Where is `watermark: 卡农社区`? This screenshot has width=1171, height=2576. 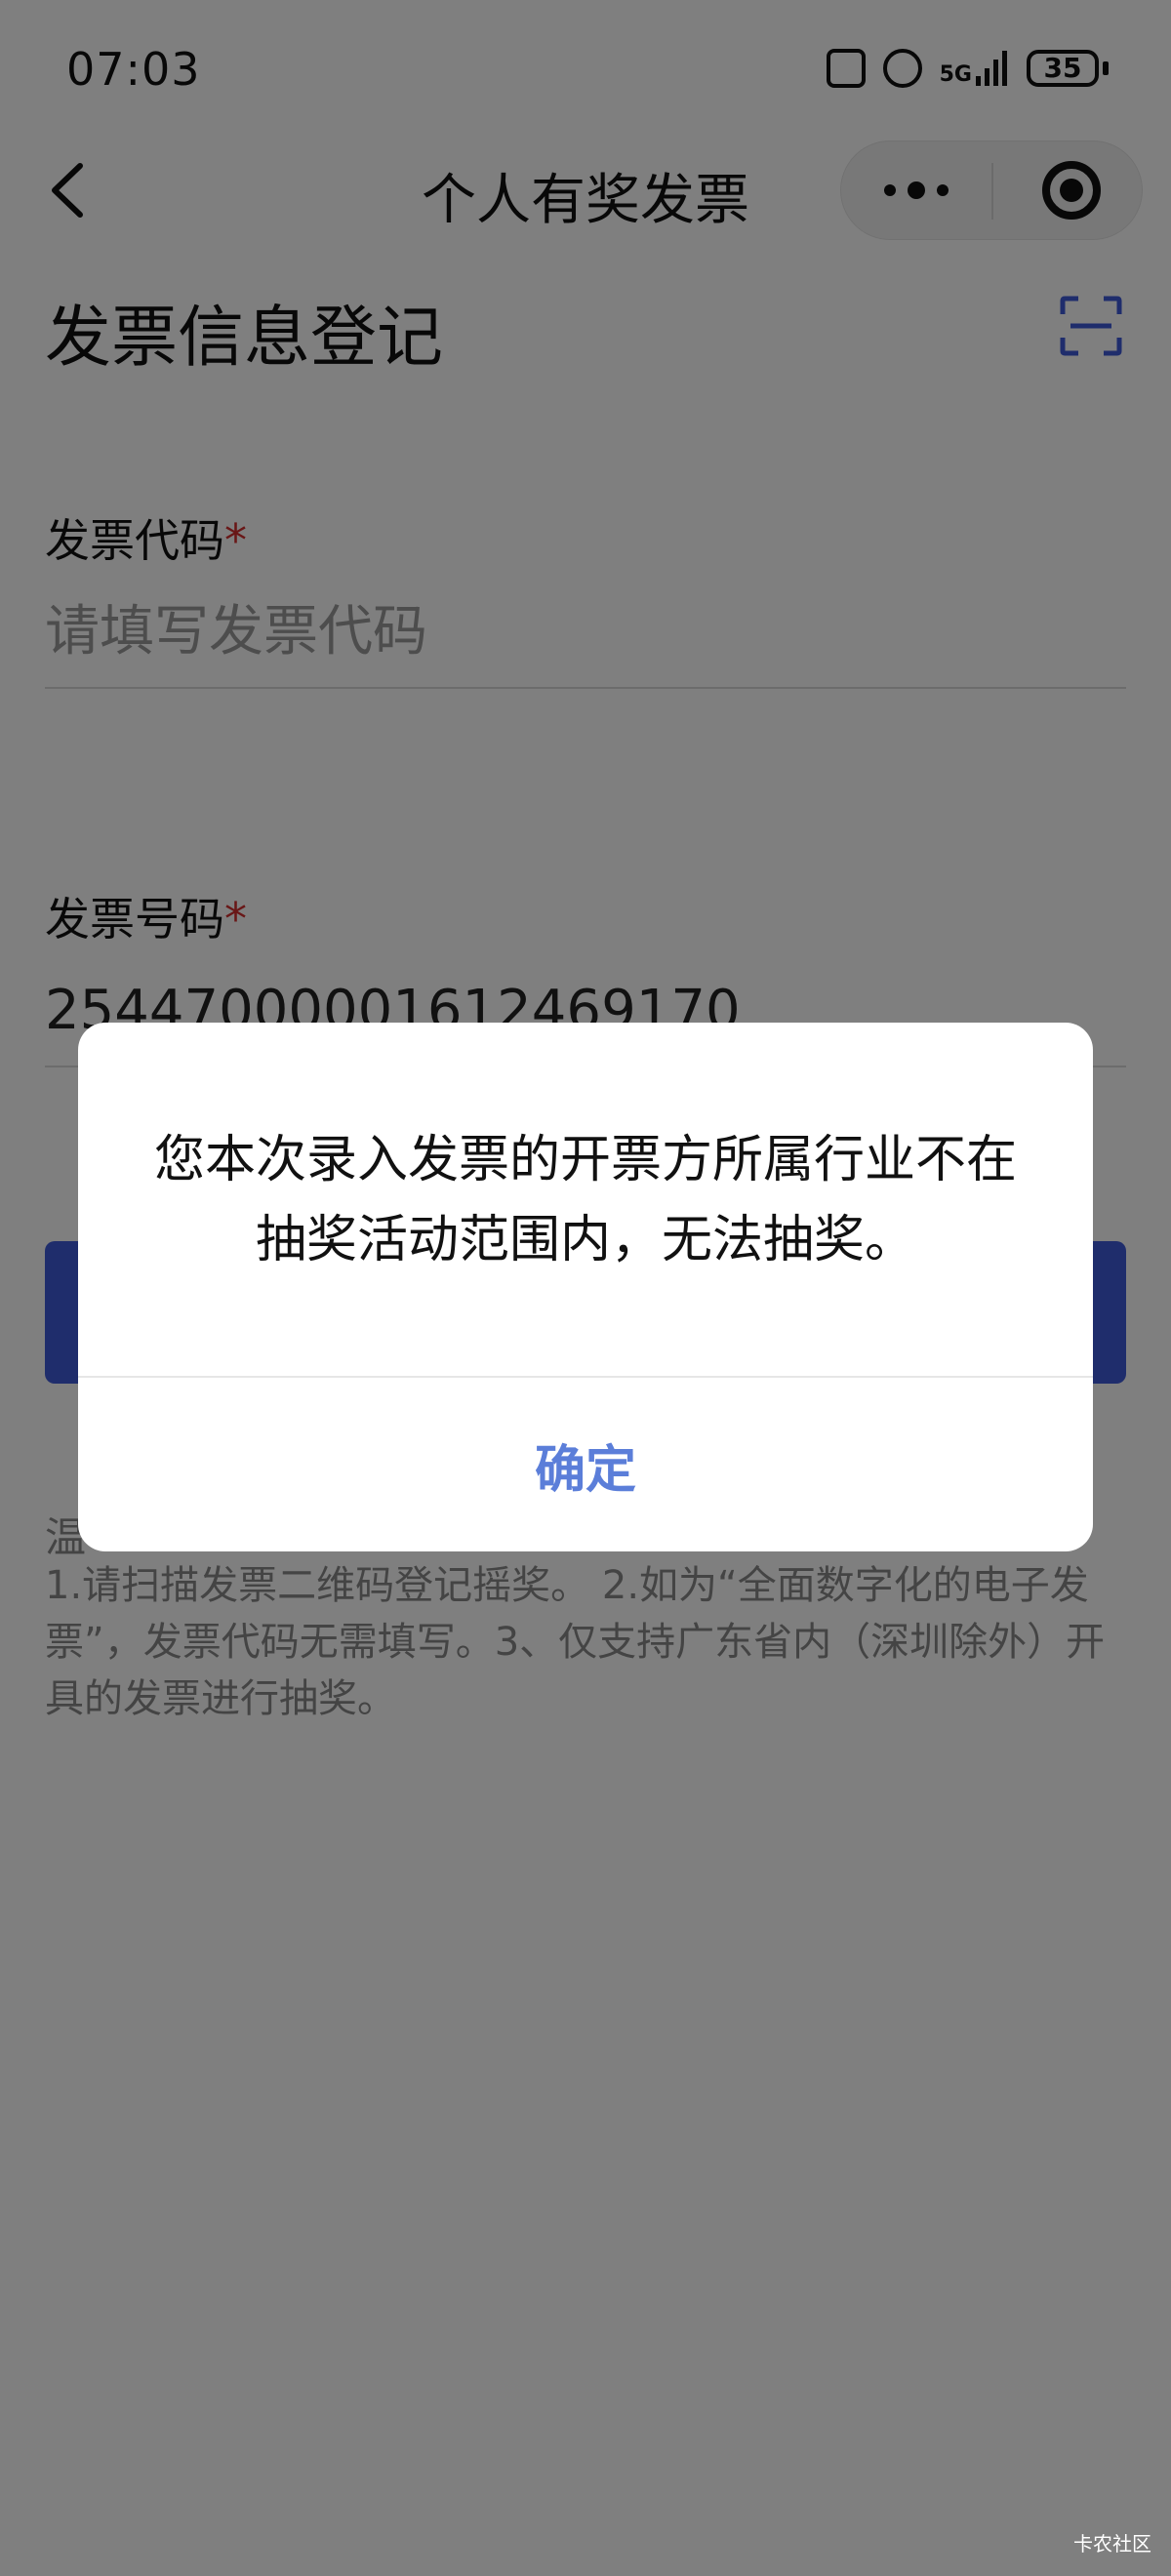
watermark: 卡农社区 is located at coordinates (1112, 2544).